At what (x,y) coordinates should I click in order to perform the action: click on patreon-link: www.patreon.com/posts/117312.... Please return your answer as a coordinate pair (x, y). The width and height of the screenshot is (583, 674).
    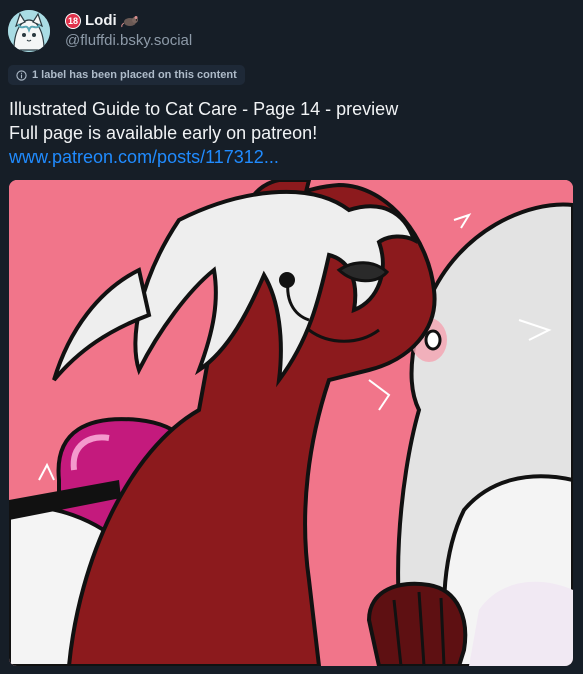
    Looking at the image, I should click on (144, 157).